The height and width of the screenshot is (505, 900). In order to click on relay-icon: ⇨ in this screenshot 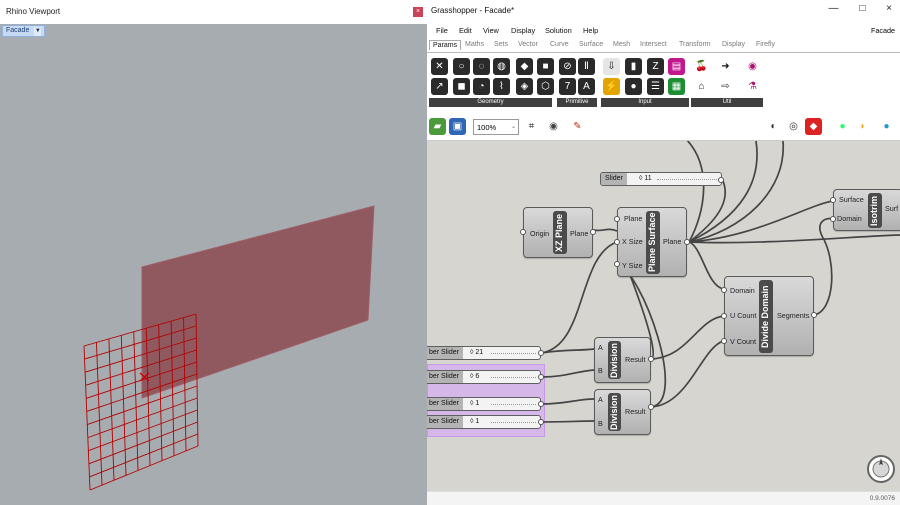, I will do `click(725, 86)`.